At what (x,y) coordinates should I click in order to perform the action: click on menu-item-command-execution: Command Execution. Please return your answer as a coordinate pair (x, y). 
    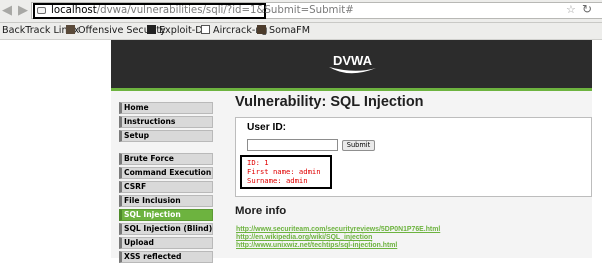
    Looking at the image, I should click on (166, 173).